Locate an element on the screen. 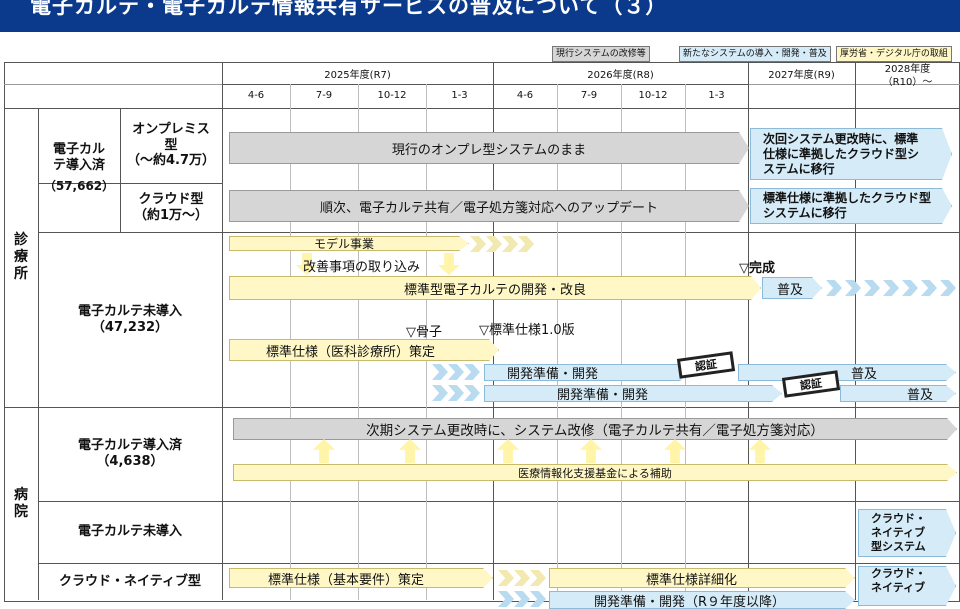  cloud-native-2-bar: クラウド・ ネイティブ is located at coordinates (907, 586).